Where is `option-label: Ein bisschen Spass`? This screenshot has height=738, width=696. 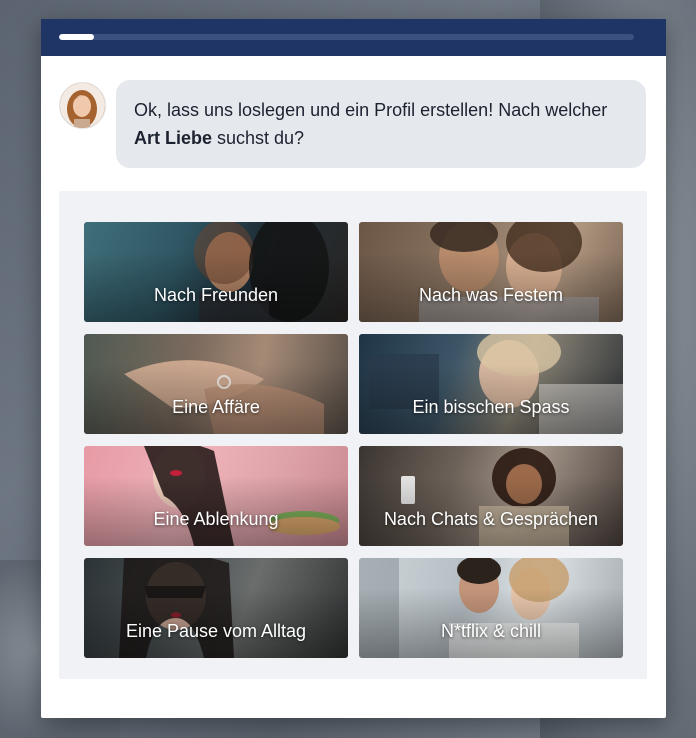
option-label: Ein bisschen Spass is located at coordinates (491, 407).